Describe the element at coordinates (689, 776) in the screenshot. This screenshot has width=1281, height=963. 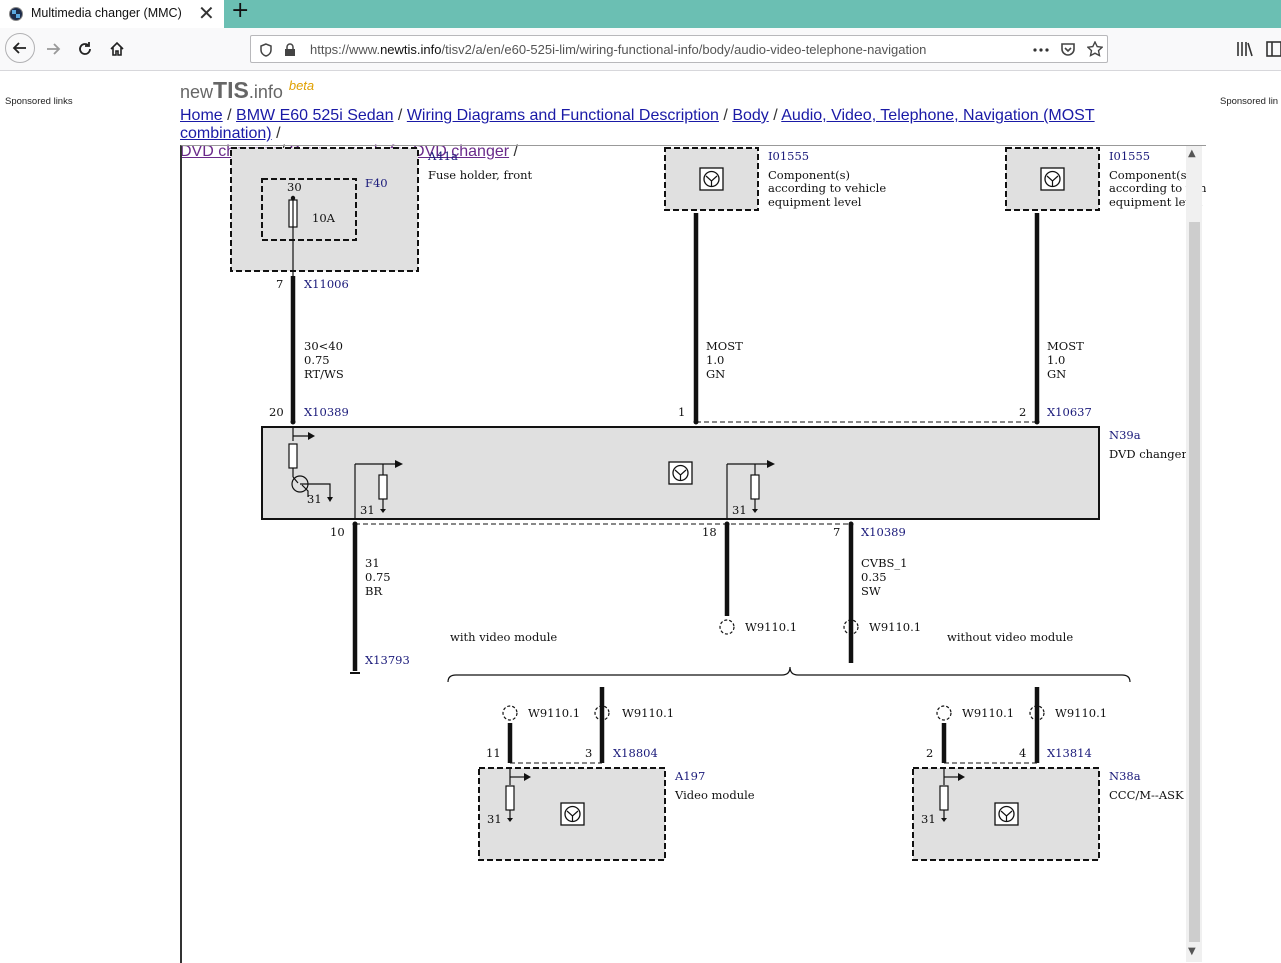
I see `svg-text: A197` at that location.